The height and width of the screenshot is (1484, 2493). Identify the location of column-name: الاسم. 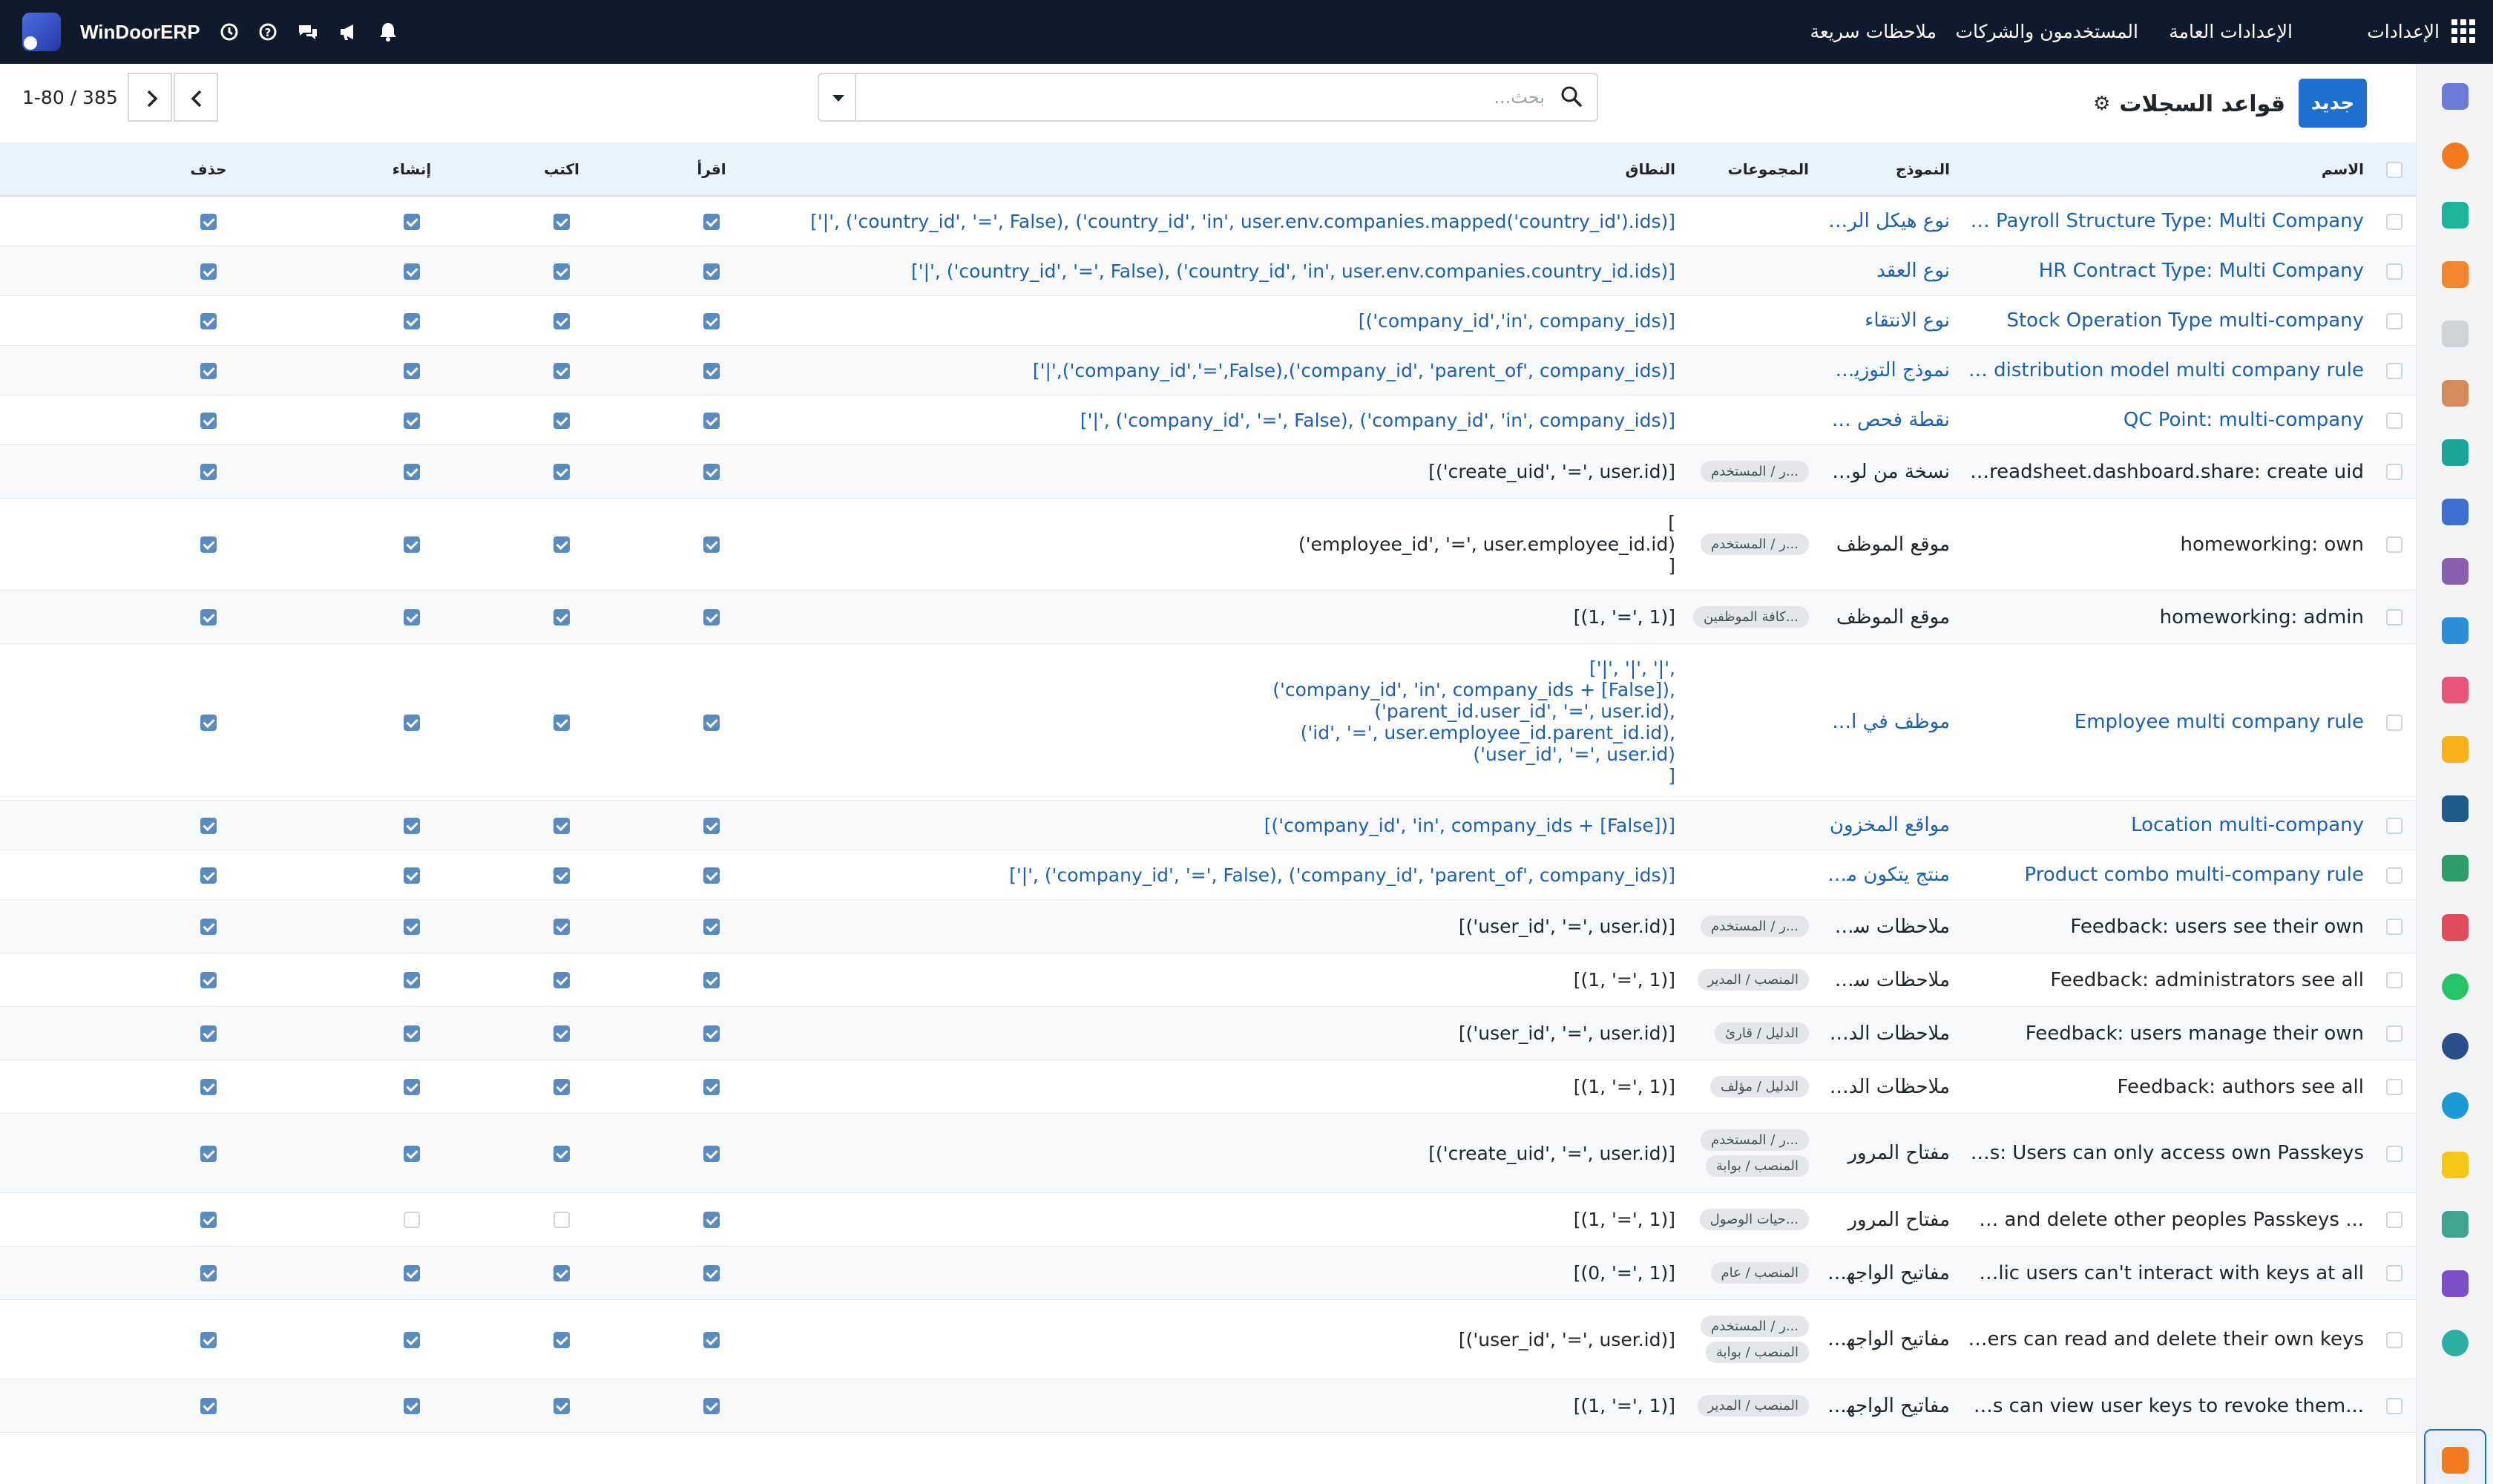
(2166, 169).